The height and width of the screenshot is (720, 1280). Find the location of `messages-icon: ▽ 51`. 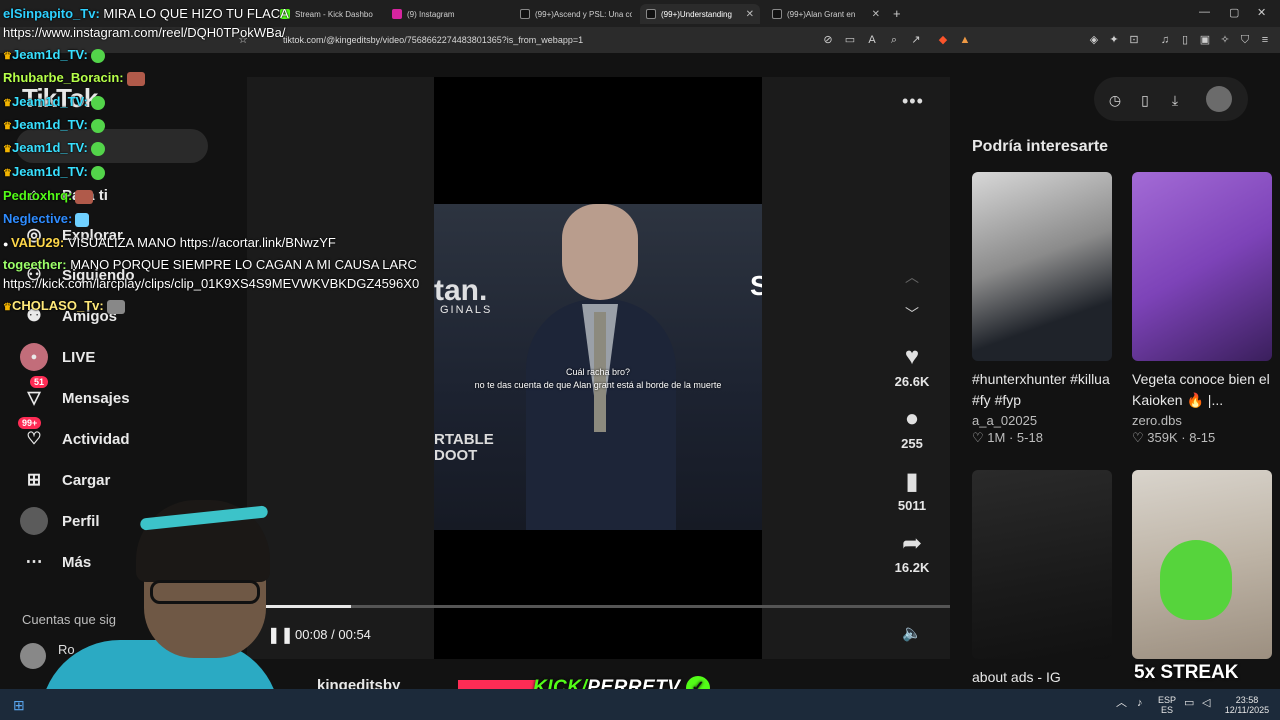

messages-icon: ▽ 51 is located at coordinates (34, 394).